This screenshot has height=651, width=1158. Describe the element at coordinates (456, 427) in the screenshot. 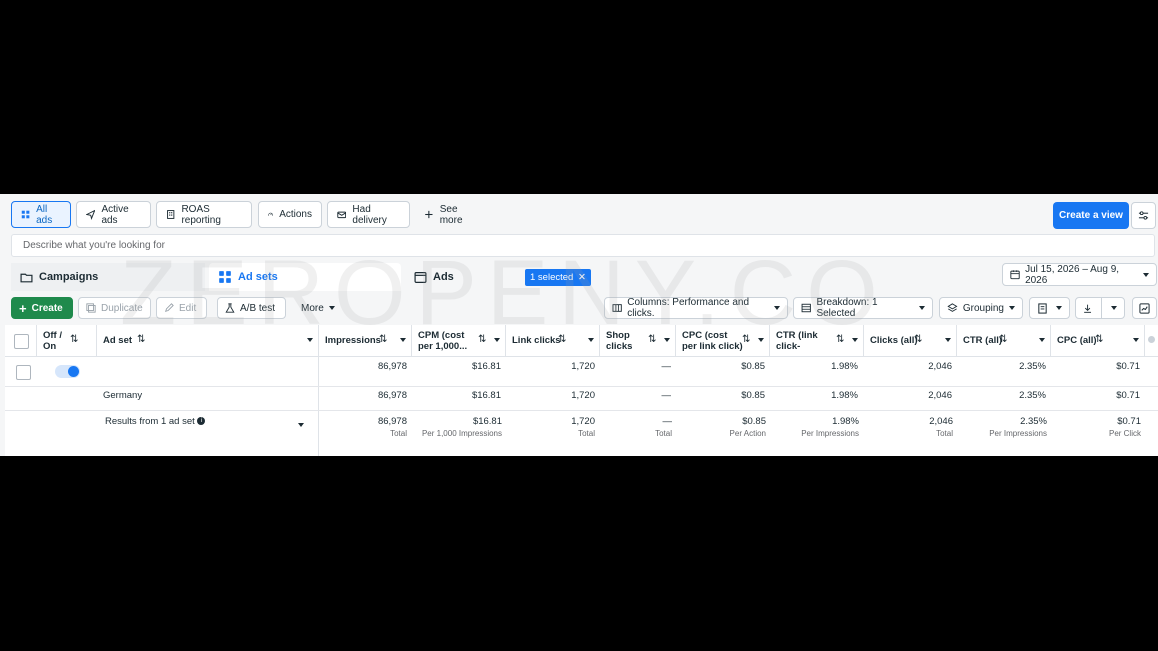

I see `summary-cpm: $16.81 Per 1,000 Impressions` at that location.